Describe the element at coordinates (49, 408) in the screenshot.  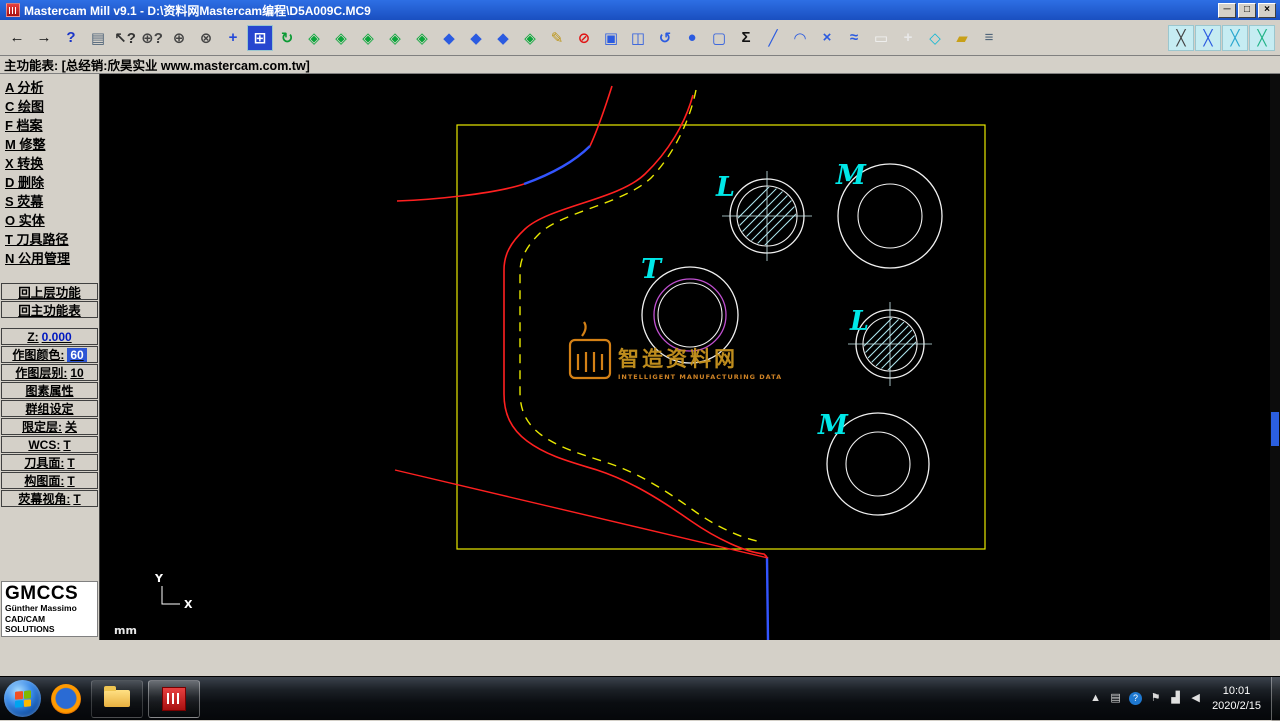
I see `group-set-button: 群组设定` at that location.